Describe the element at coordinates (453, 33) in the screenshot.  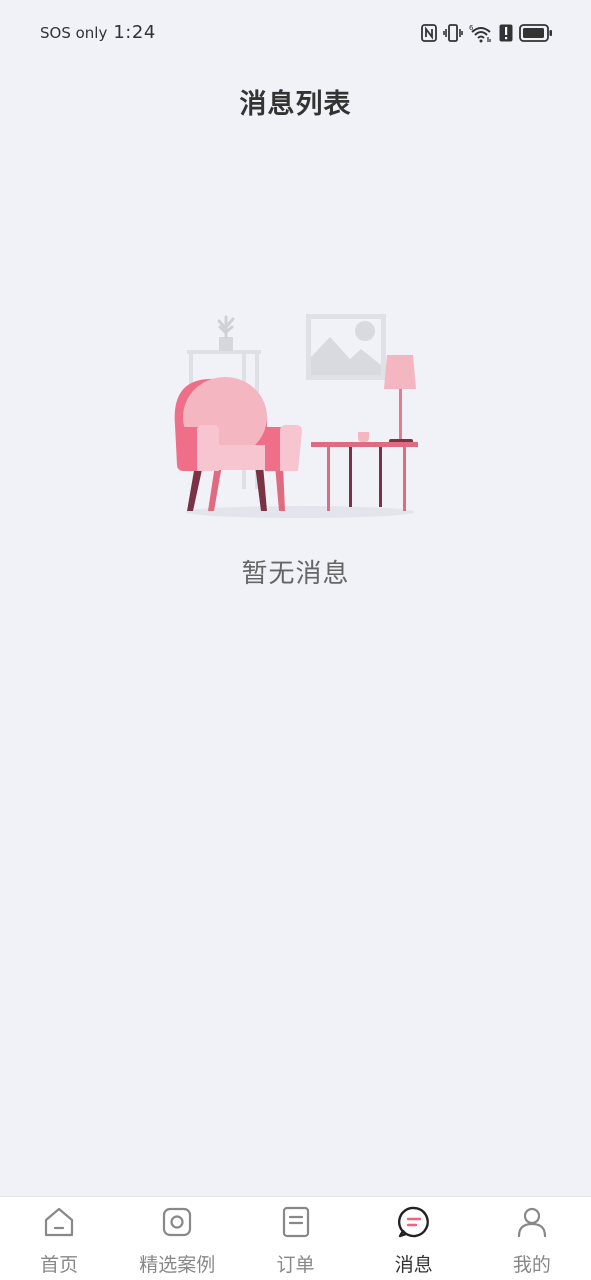
I see `vibrate-icon` at that location.